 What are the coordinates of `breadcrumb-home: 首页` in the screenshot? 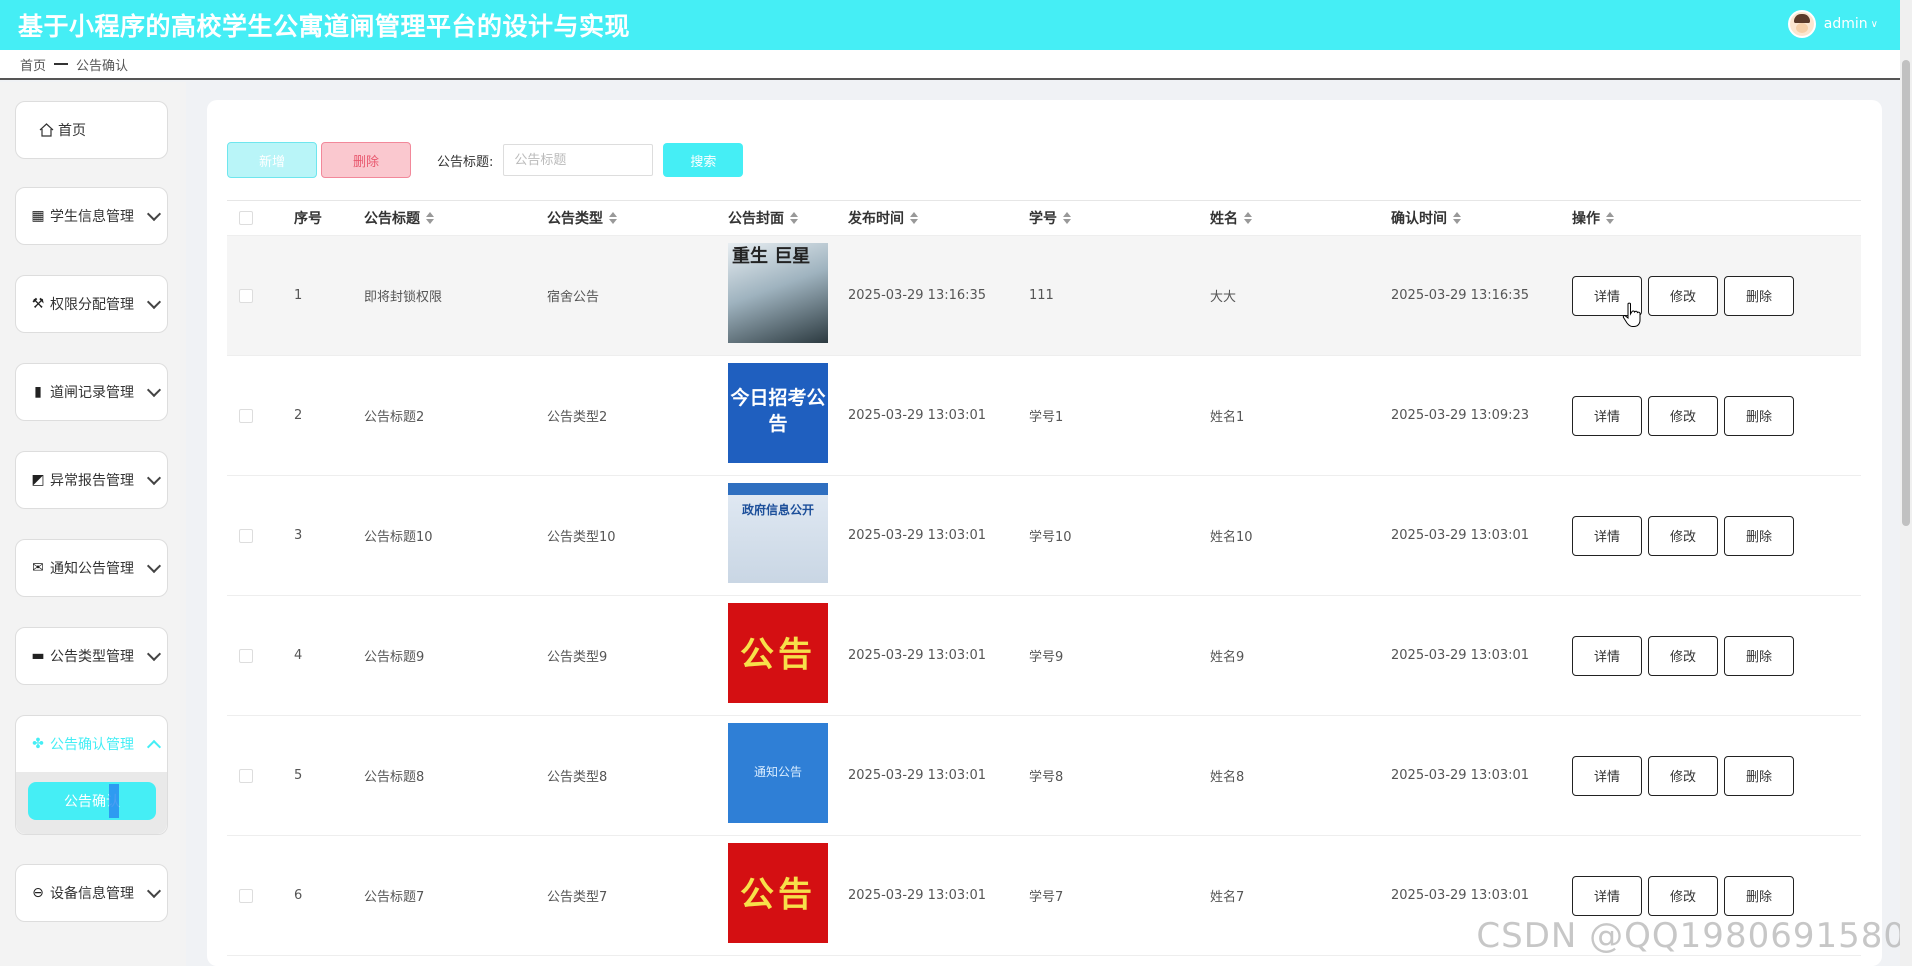 It's located at (33, 64).